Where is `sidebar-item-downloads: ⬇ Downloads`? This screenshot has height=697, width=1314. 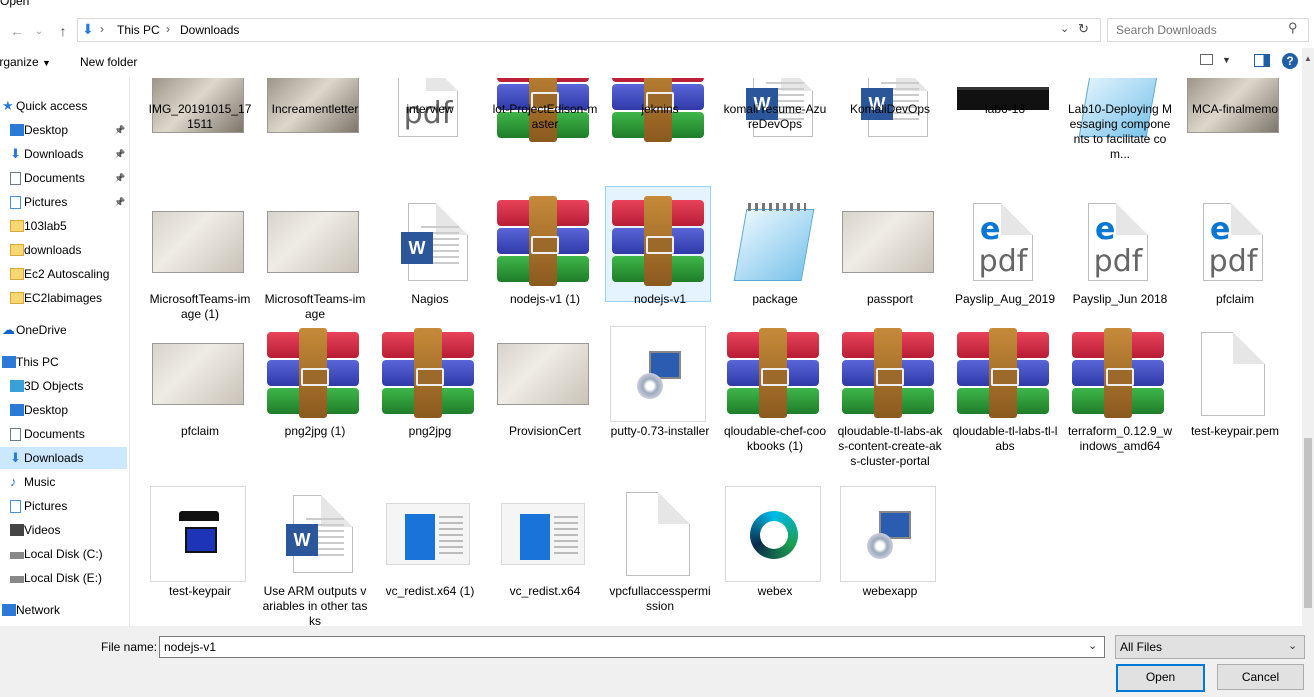 sidebar-item-downloads: ⬇ Downloads is located at coordinates (63, 458).